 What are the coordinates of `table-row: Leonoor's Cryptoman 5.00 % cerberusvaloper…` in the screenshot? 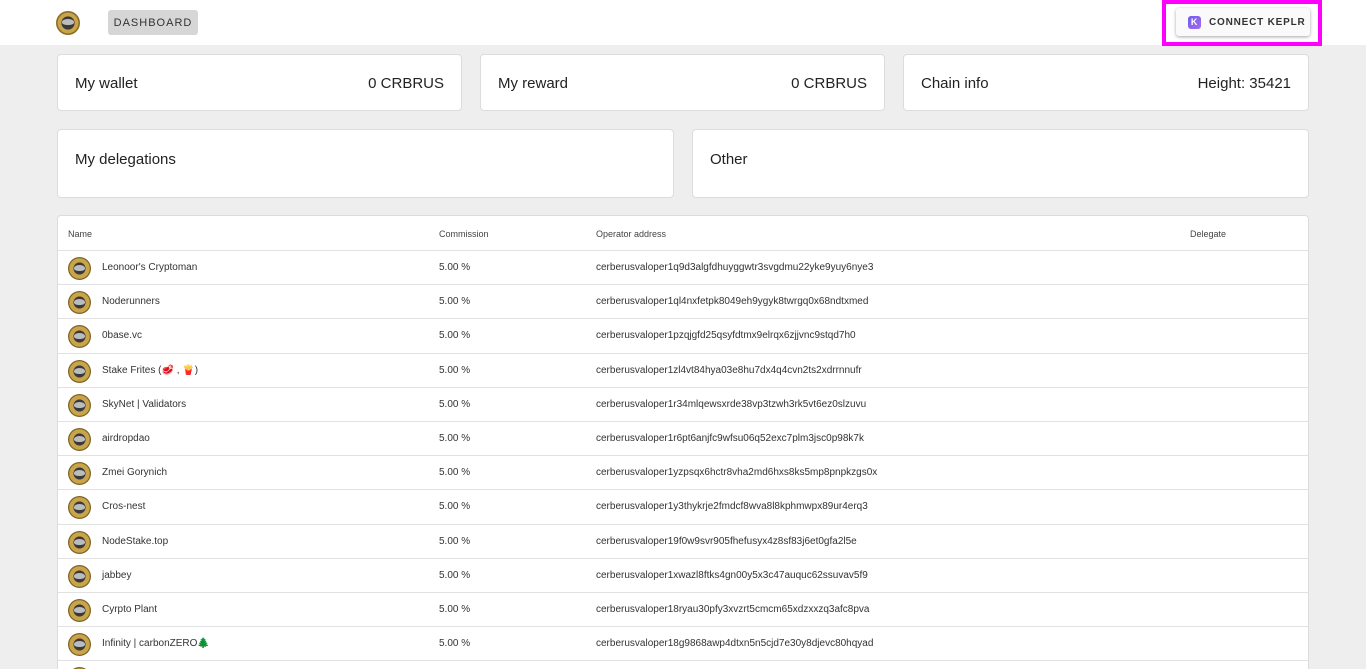 It's located at (683, 267).